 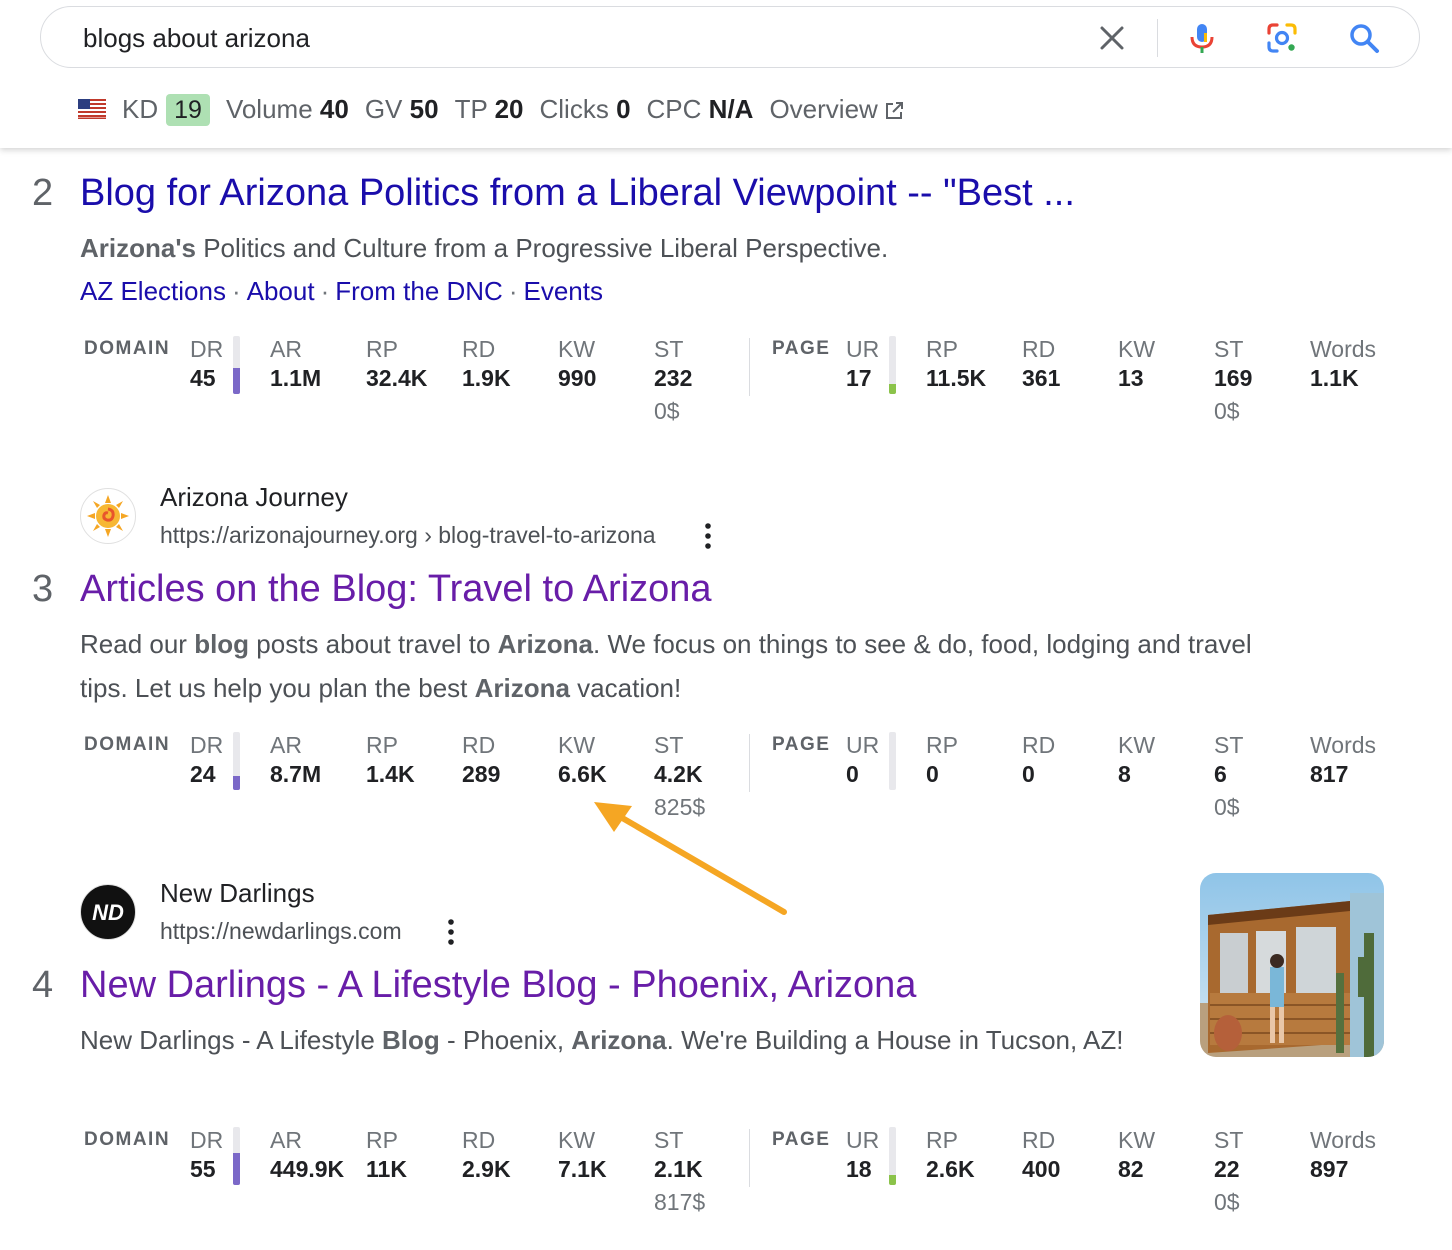 What do you see at coordinates (203, 378) in the screenshot?
I see `metric-value: 45` at bounding box center [203, 378].